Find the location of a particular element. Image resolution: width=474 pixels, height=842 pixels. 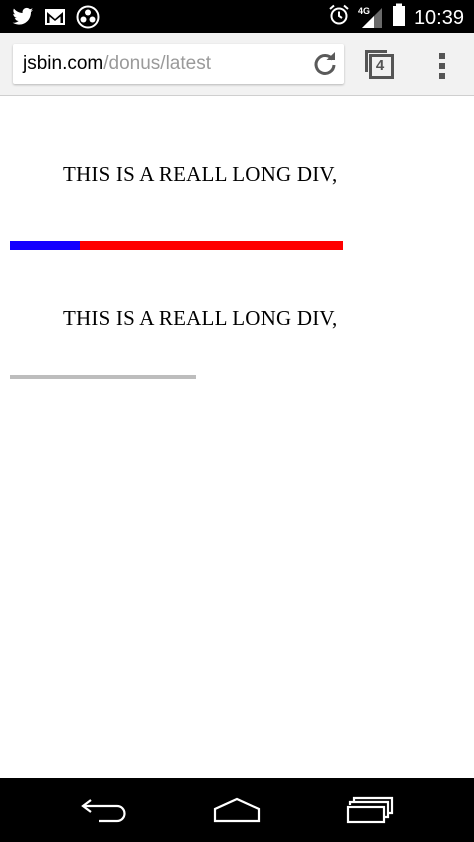

overflow-menu-button is located at coordinates (442, 66).